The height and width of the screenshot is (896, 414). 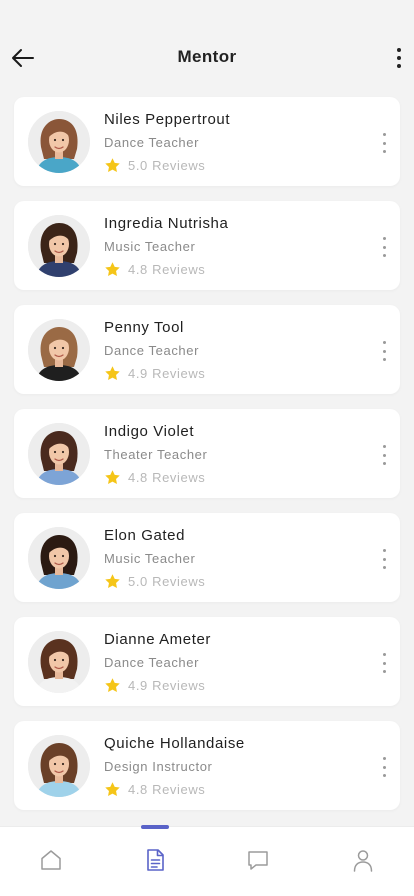 I want to click on mentor-name: Ingredia Nutrisha, so click(x=166, y=223).